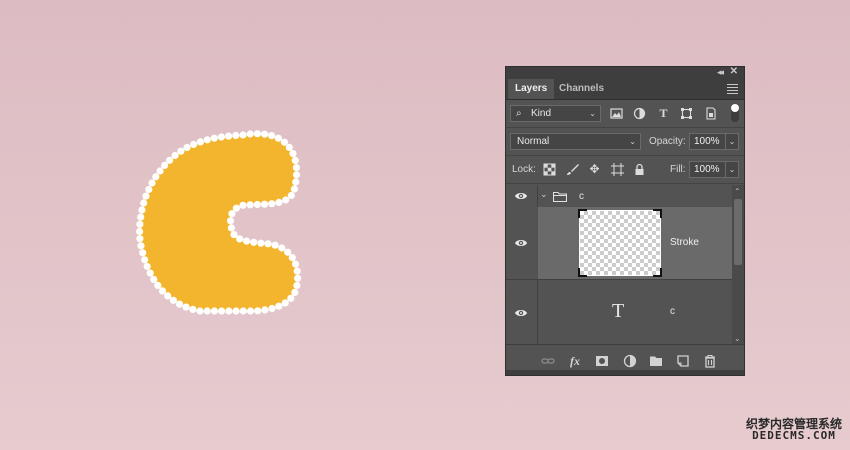  I want to click on layer-thumbnail-transparent, so click(620, 243).